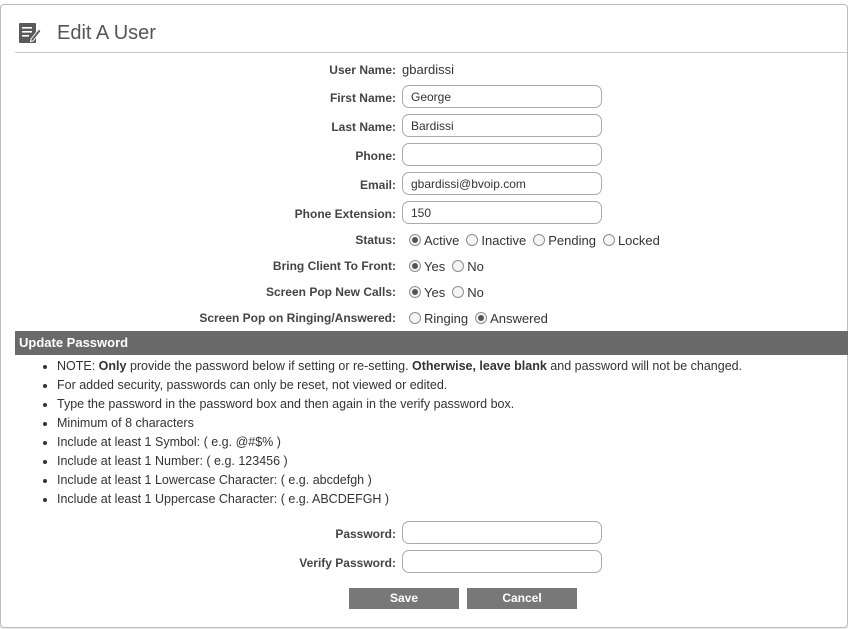 The height and width of the screenshot is (629, 848). I want to click on screen-pop-radio-group: Yes No, so click(450, 292).